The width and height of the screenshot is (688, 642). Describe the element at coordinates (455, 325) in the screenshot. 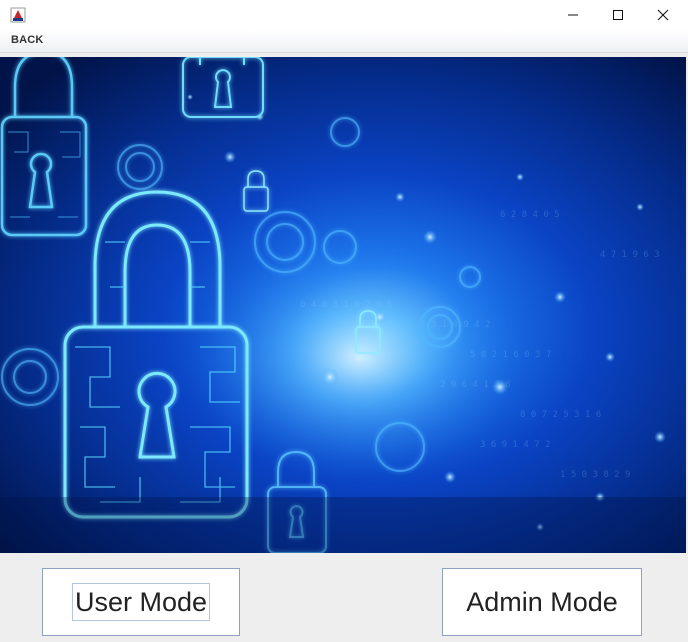

I see `svg-text: 7 3 1 0 9 4 2` at that location.